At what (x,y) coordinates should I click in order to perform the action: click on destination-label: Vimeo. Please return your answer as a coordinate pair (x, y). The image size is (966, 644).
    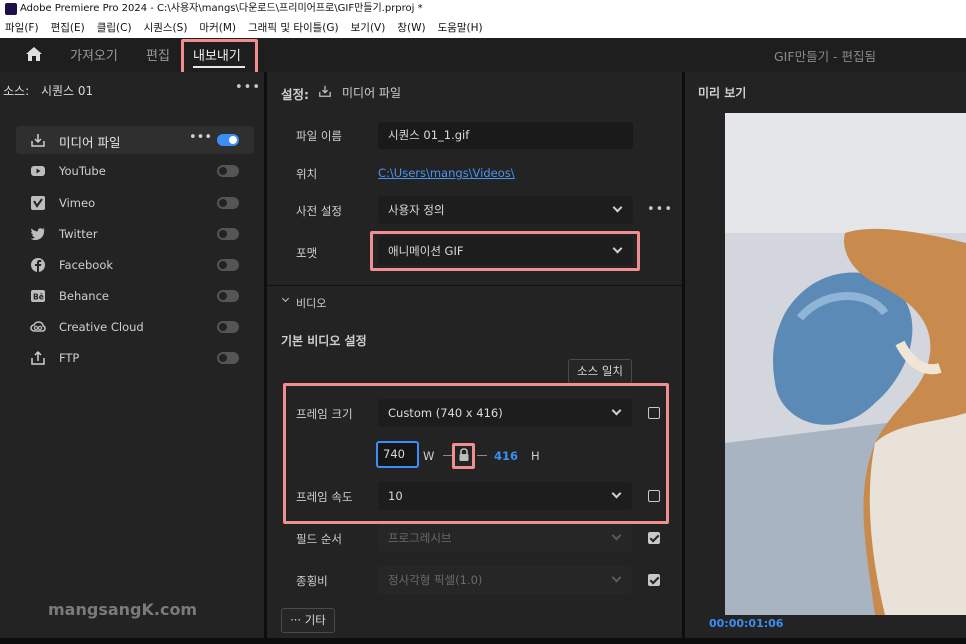
    Looking at the image, I should click on (77, 203).